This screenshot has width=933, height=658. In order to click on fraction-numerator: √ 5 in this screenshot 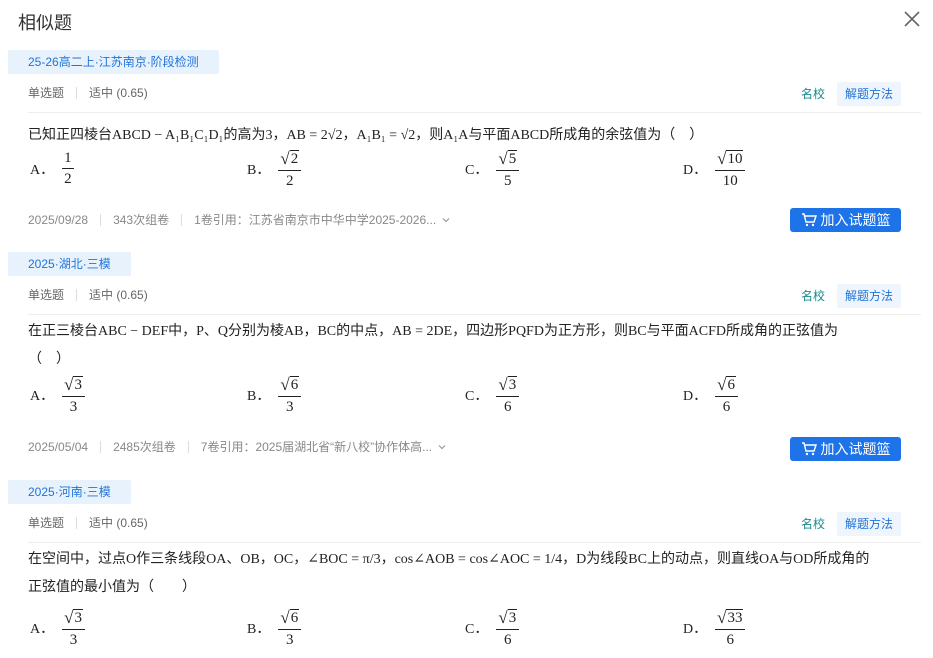, I will do `click(508, 160)`.